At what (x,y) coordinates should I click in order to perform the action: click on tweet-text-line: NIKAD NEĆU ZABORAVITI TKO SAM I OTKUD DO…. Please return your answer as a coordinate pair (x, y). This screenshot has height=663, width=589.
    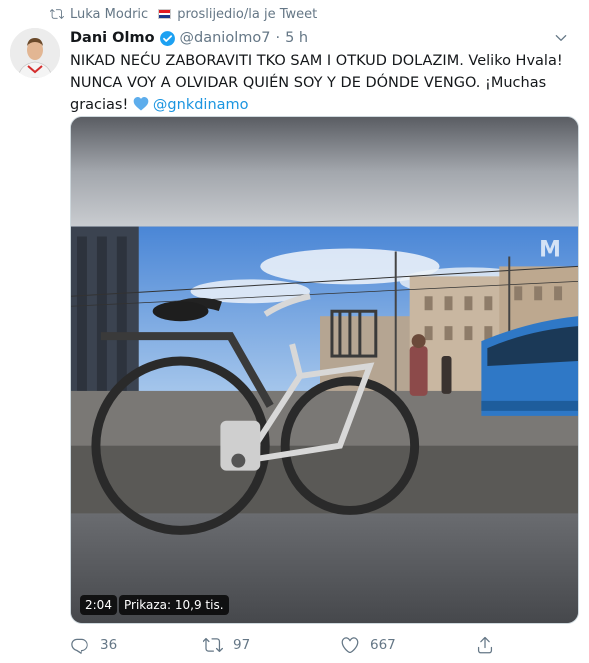
    Looking at the image, I should click on (316, 61).